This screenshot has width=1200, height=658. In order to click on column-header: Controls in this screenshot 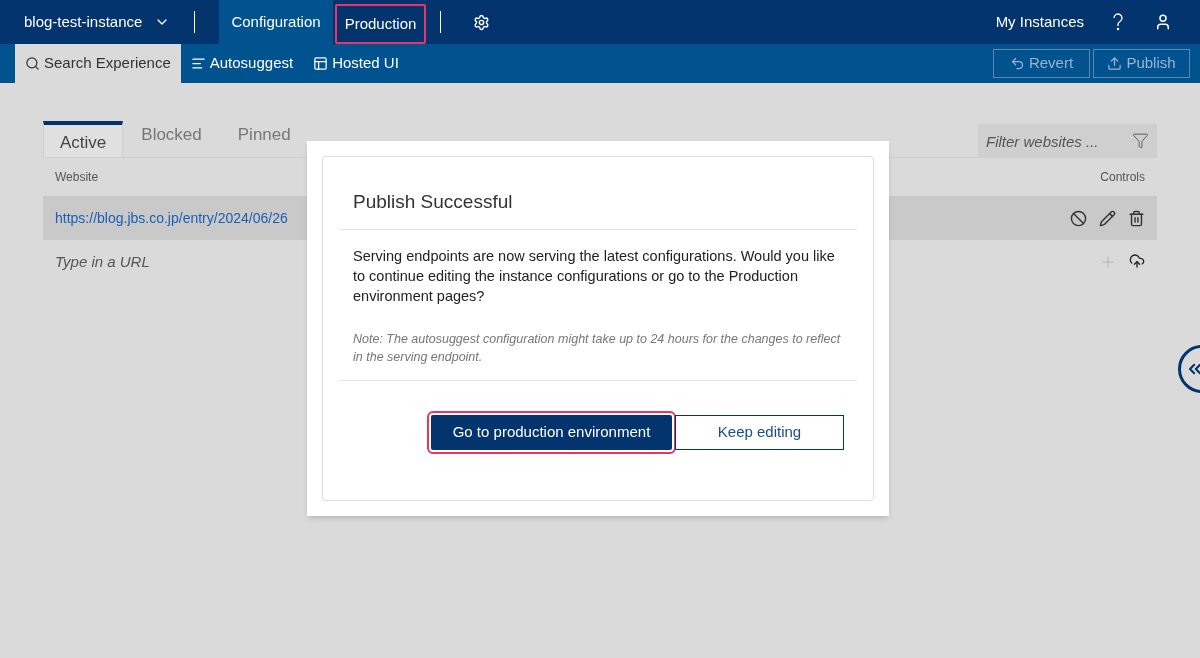, I will do `click(1122, 177)`.